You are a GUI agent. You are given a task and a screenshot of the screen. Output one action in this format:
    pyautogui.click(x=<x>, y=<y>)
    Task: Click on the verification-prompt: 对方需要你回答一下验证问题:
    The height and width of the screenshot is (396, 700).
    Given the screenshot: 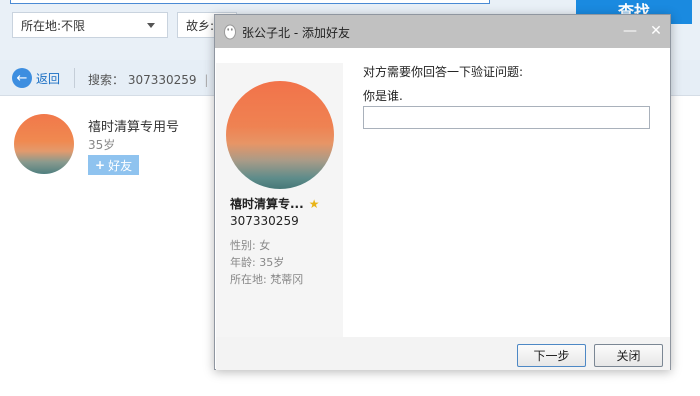 What is the action you would take?
    pyautogui.click(x=443, y=72)
    